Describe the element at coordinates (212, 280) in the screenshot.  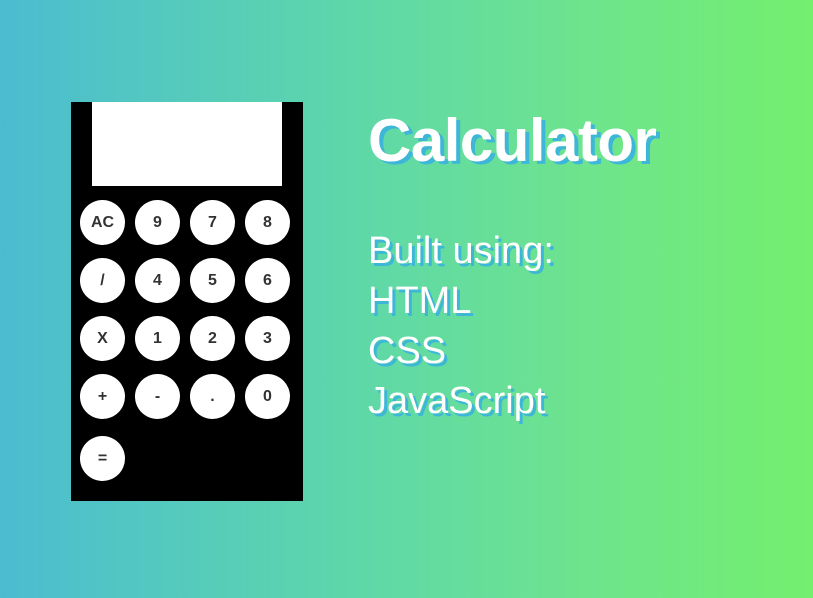
I see `five-button: 5` at that location.